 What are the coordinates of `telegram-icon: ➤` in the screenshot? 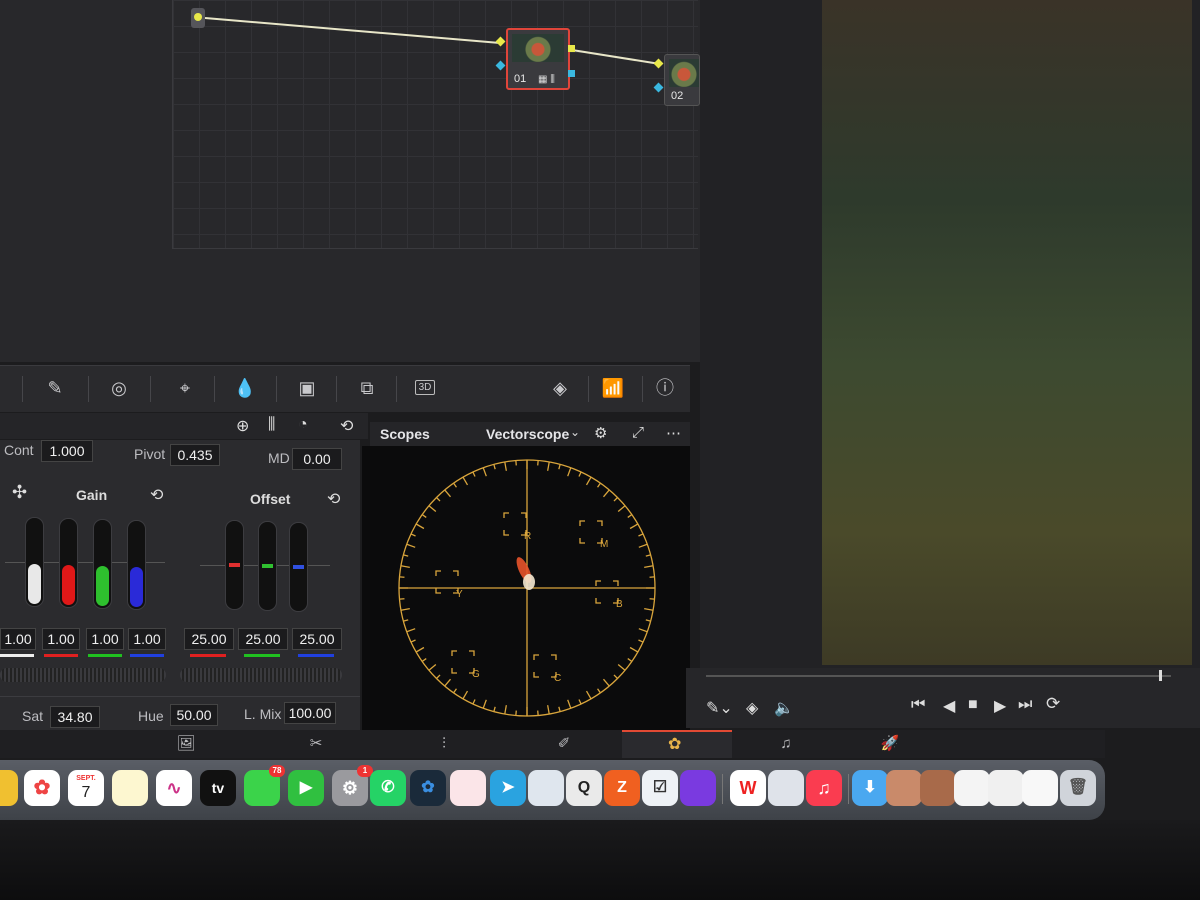 It's located at (508, 788).